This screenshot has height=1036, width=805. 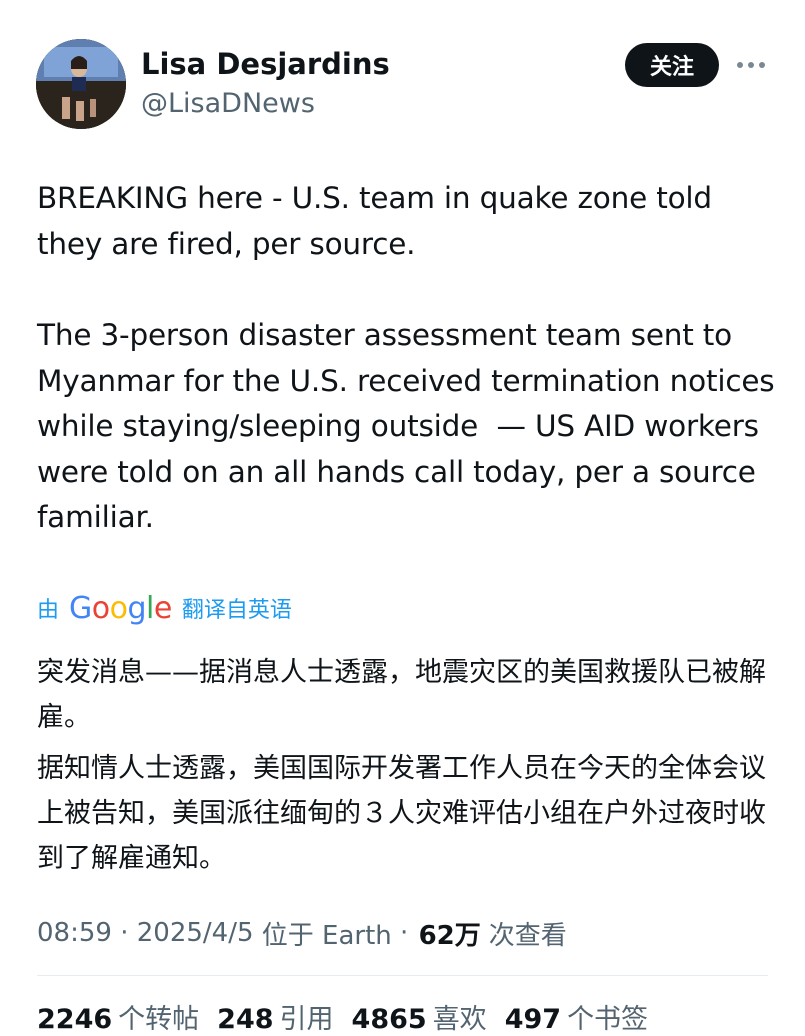 I want to click on author-handle: @LisaDNews, so click(x=265, y=104).